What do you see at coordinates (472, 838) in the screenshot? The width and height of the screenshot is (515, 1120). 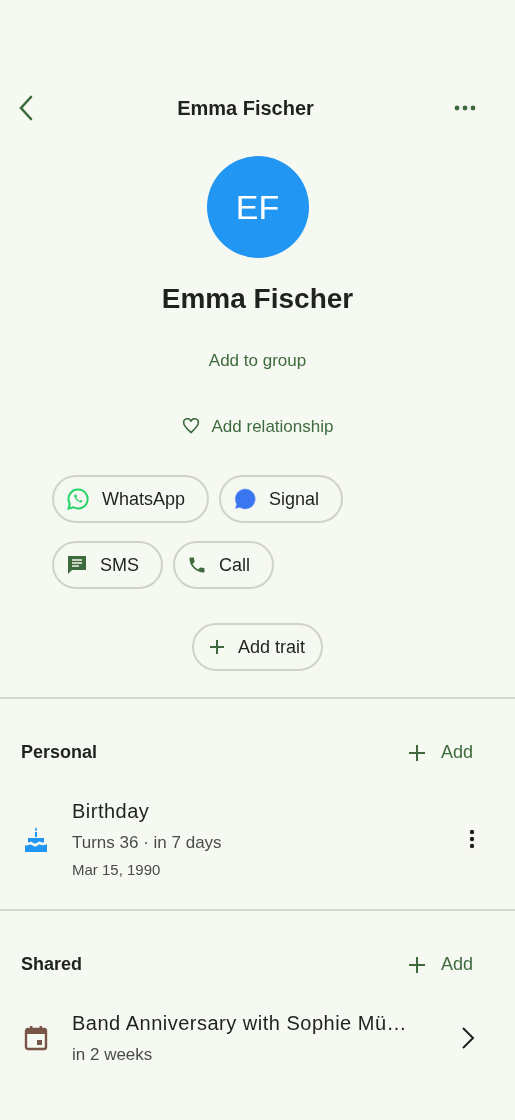 I see `more-options-icon` at bounding box center [472, 838].